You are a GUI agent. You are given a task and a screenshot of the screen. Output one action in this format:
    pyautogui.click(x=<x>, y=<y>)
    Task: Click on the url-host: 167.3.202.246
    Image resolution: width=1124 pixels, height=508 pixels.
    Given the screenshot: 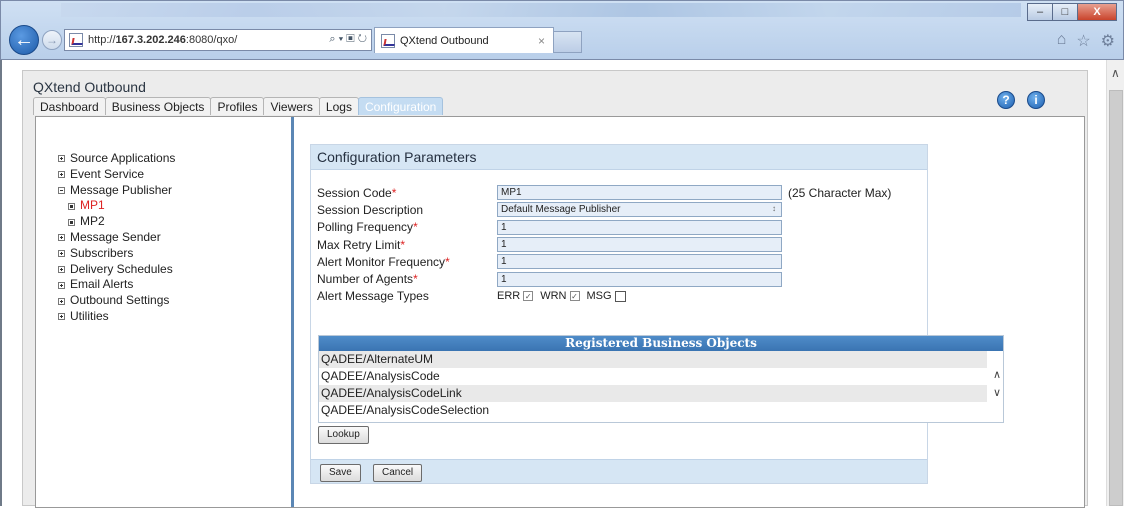 What is the action you would take?
    pyautogui.click(x=150, y=40)
    